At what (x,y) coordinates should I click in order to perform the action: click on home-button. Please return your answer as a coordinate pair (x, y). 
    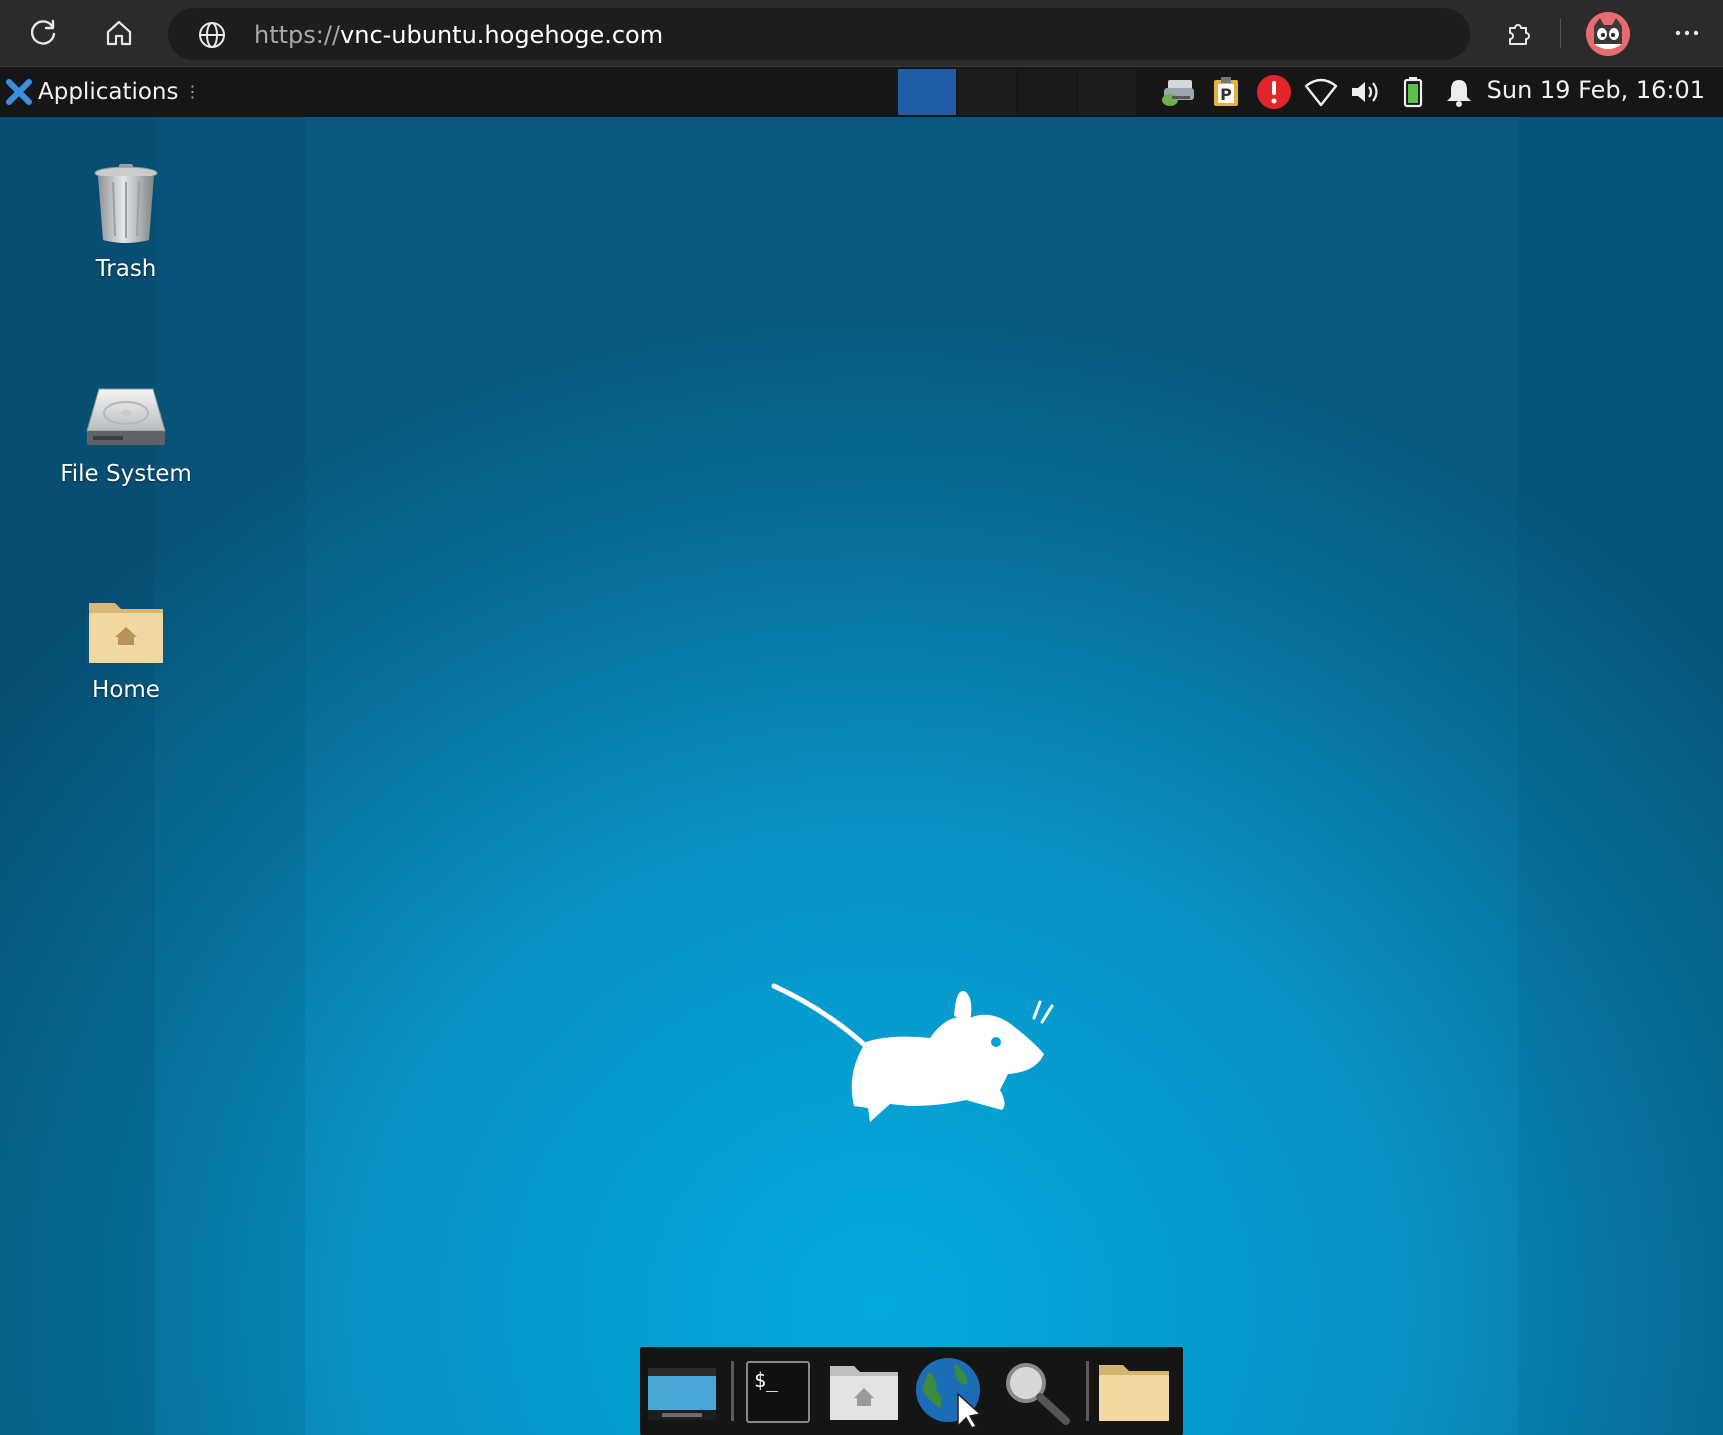
    Looking at the image, I should click on (119, 33).